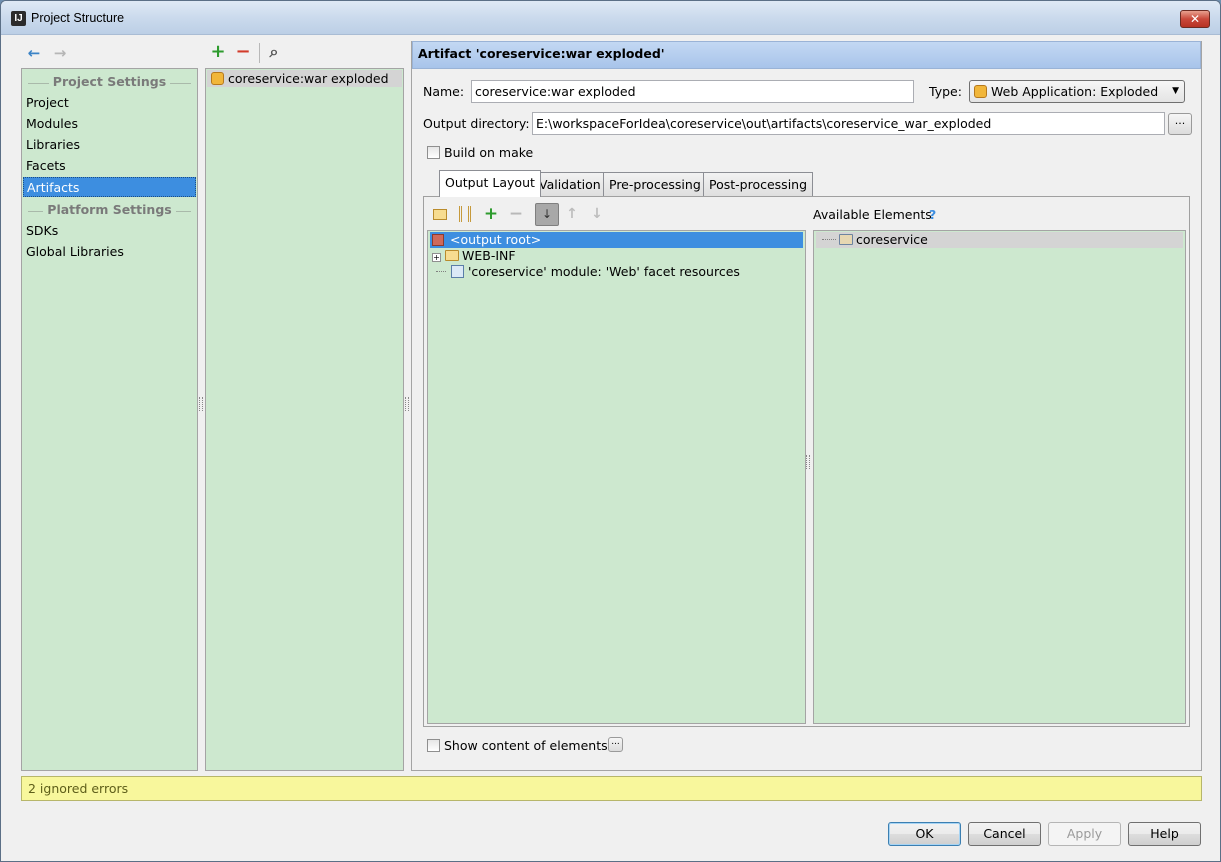 The height and width of the screenshot is (862, 1221). What do you see at coordinates (60, 53) in the screenshot?
I see `forward-arrow-icon: →` at bounding box center [60, 53].